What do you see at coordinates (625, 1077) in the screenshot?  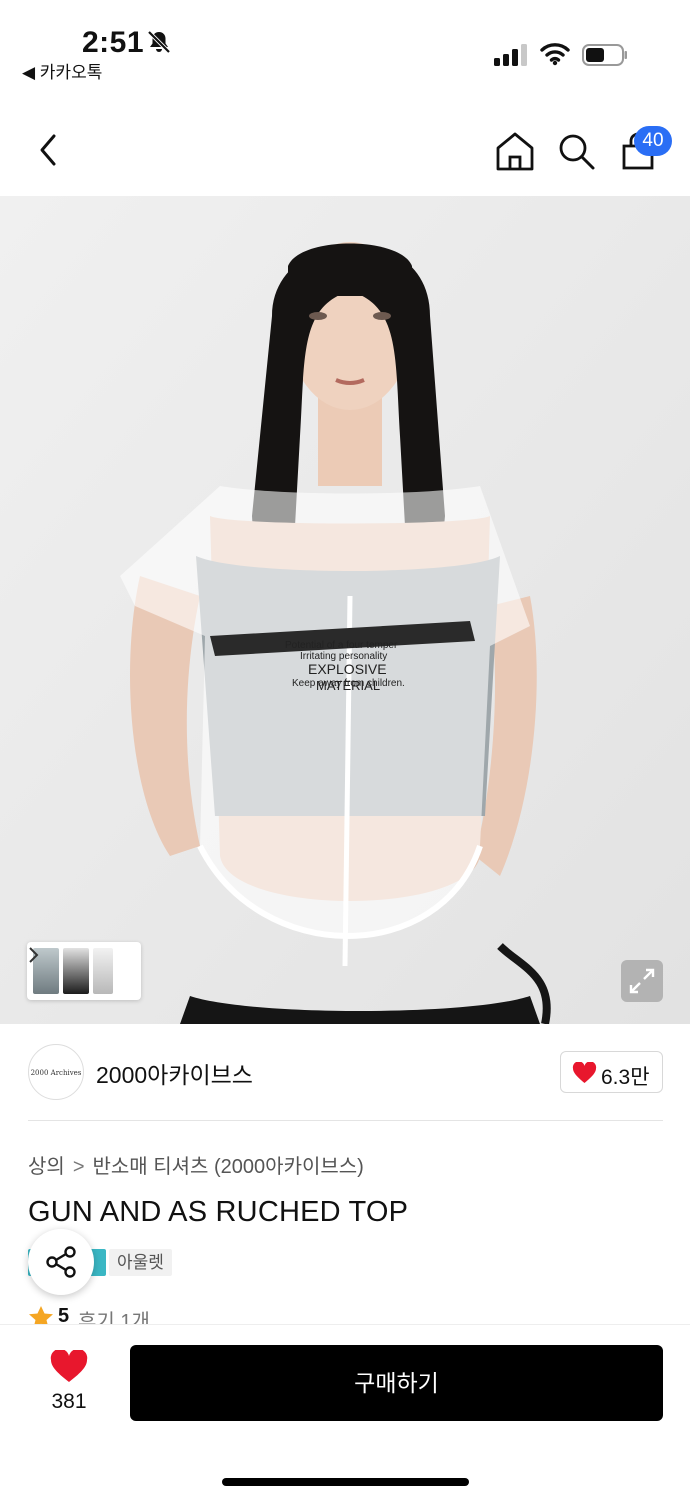 I see `brand-like-count: 6.3만` at bounding box center [625, 1077].